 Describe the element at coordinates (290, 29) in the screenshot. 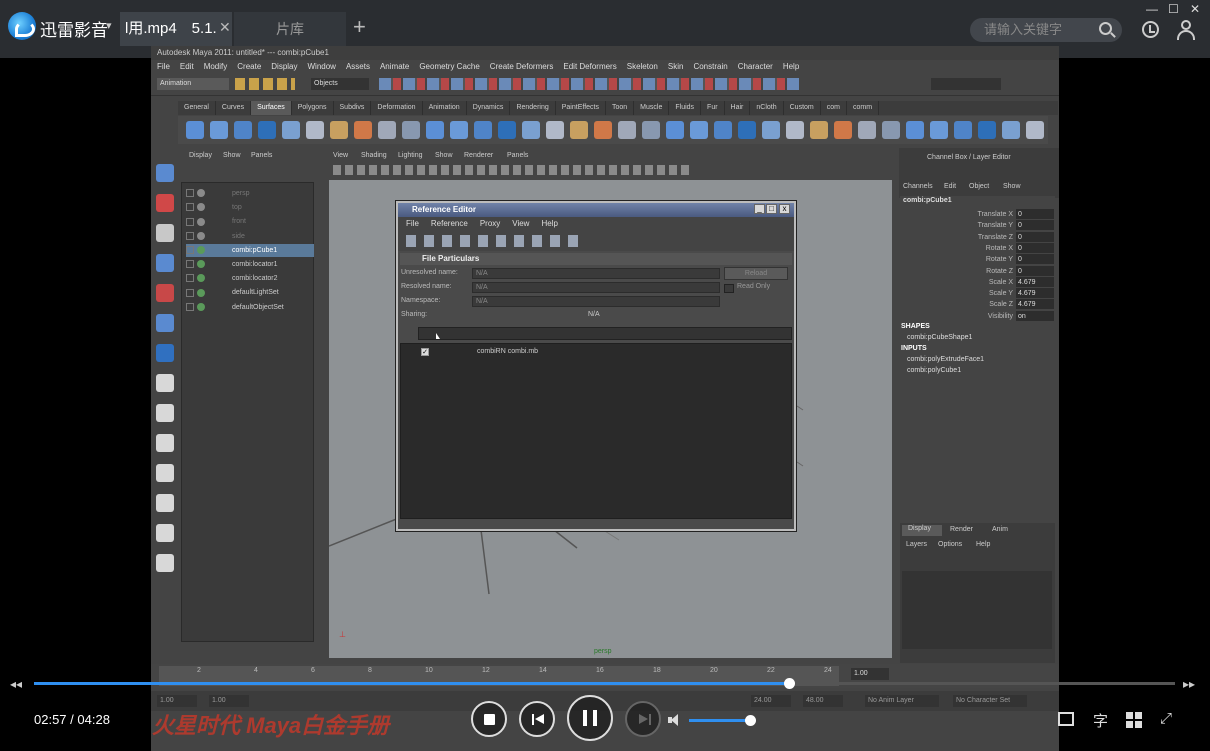

I see `tab-library: 片库` at that location.